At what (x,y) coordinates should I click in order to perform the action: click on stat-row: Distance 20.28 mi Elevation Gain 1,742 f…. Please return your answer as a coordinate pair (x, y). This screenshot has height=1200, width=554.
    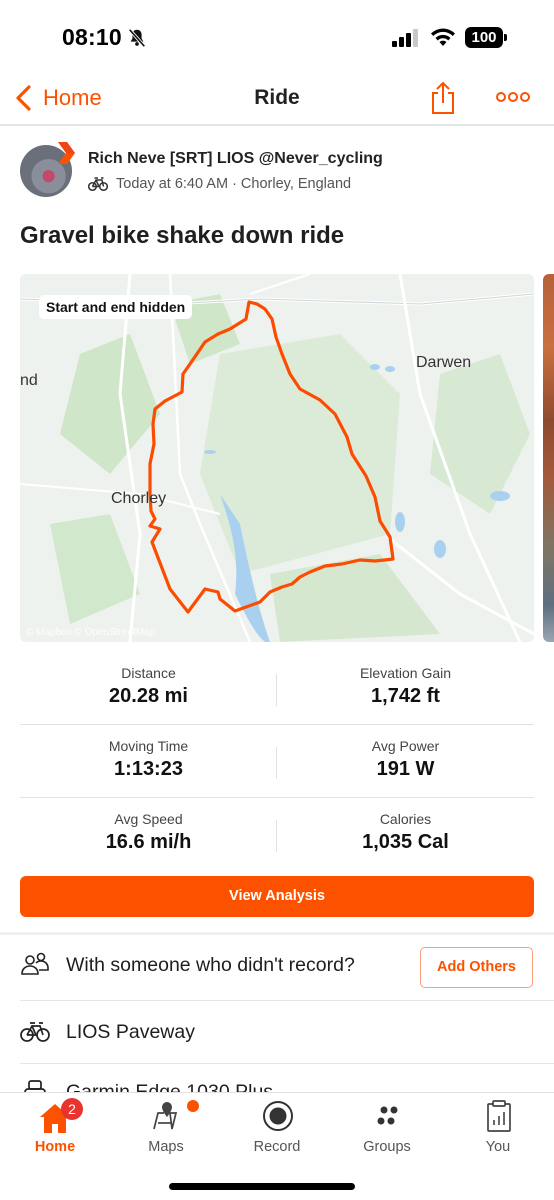
    Looking at the image, I should click on (277, 688).